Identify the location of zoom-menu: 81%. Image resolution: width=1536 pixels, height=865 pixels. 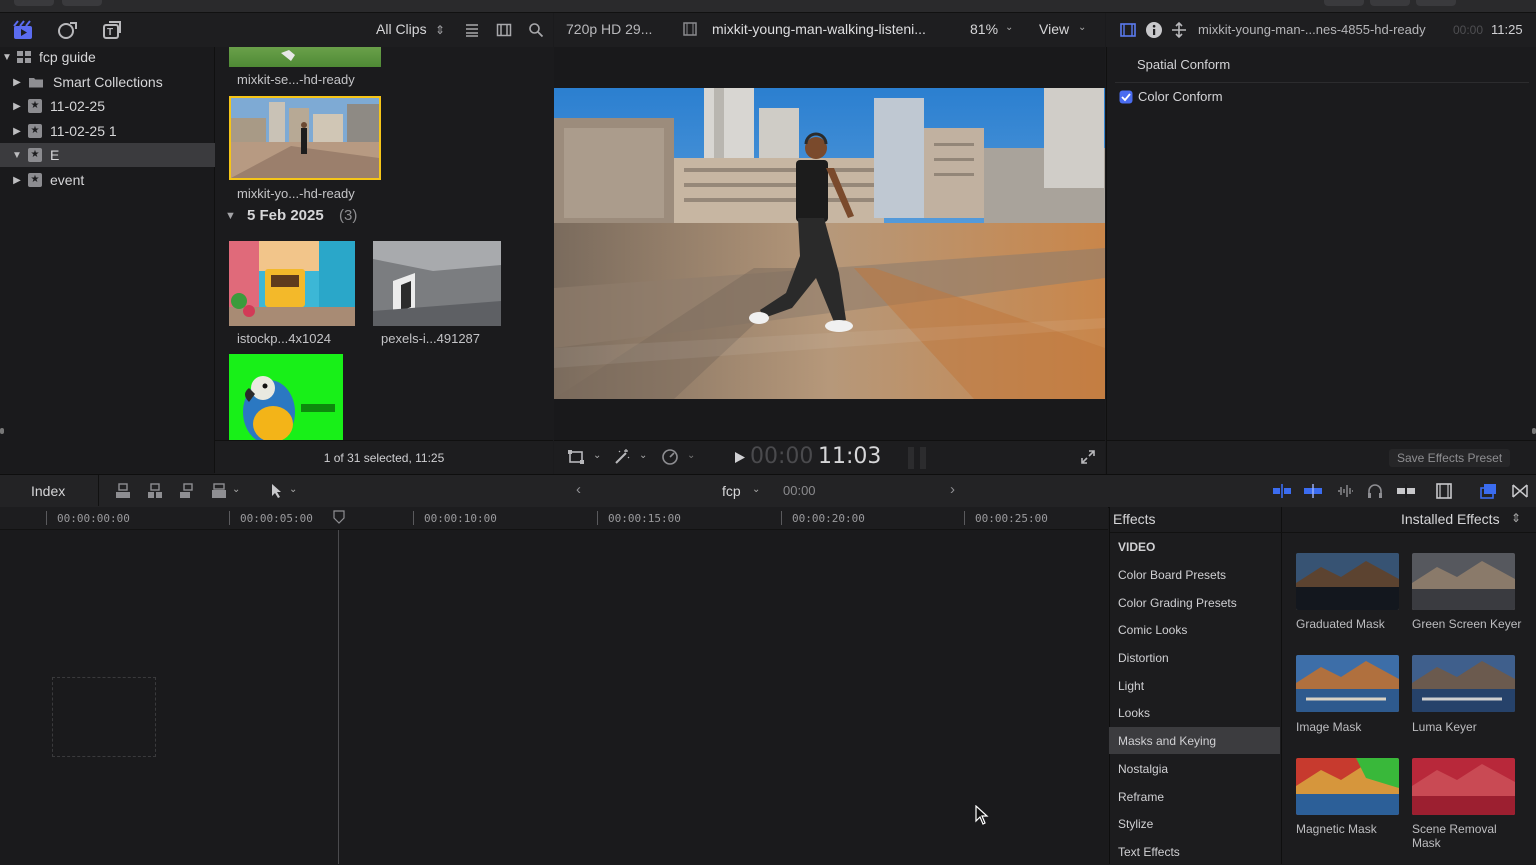
(984, 29).